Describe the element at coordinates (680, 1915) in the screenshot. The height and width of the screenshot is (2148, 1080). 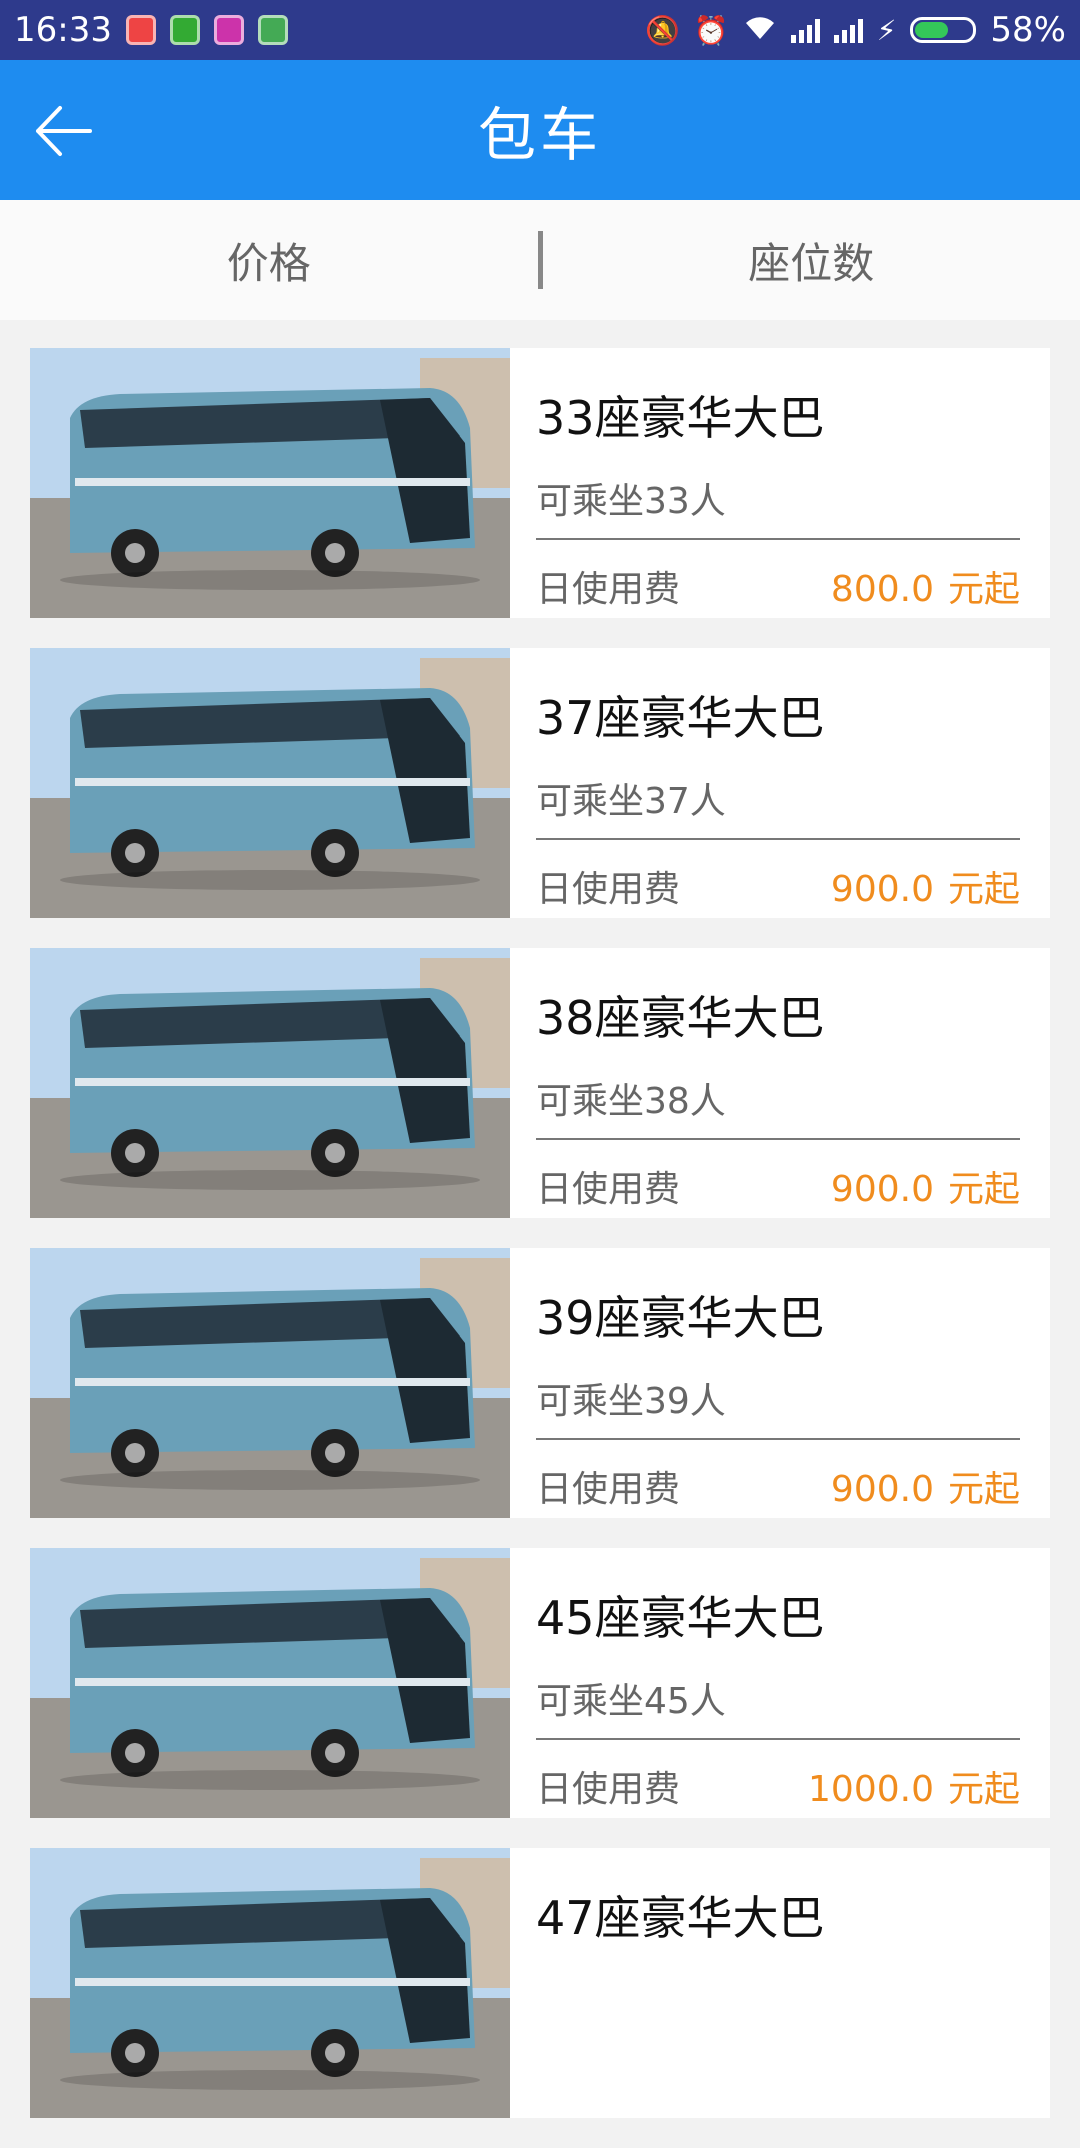
I see `bus-name: 47座豪华大巴` at that location.